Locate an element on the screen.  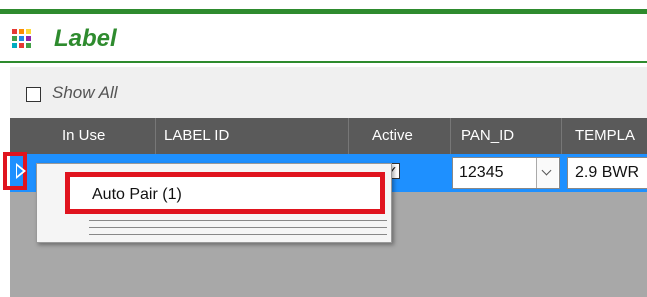
title-underline is located at coordinates (323, 62).